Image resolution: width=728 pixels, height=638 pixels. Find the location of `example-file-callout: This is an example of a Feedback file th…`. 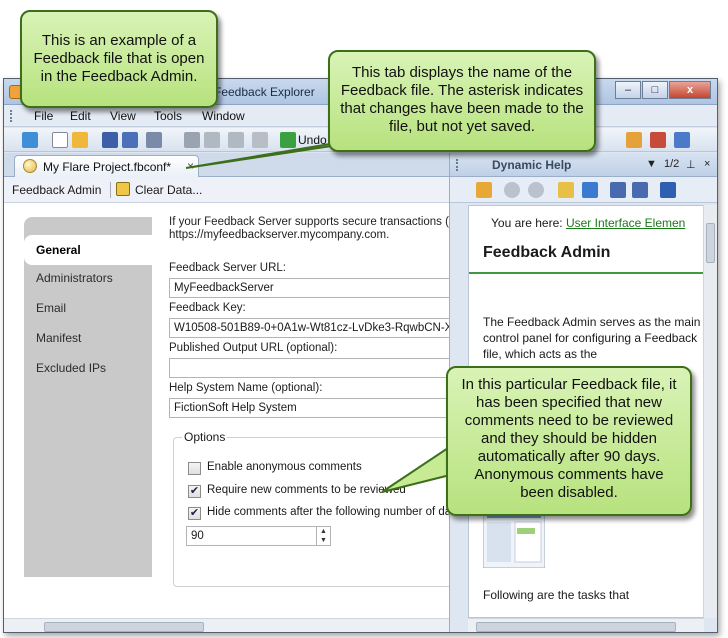

example-file-callout: This is an example of a Feedback file th… is located at coordinates (119, 59).